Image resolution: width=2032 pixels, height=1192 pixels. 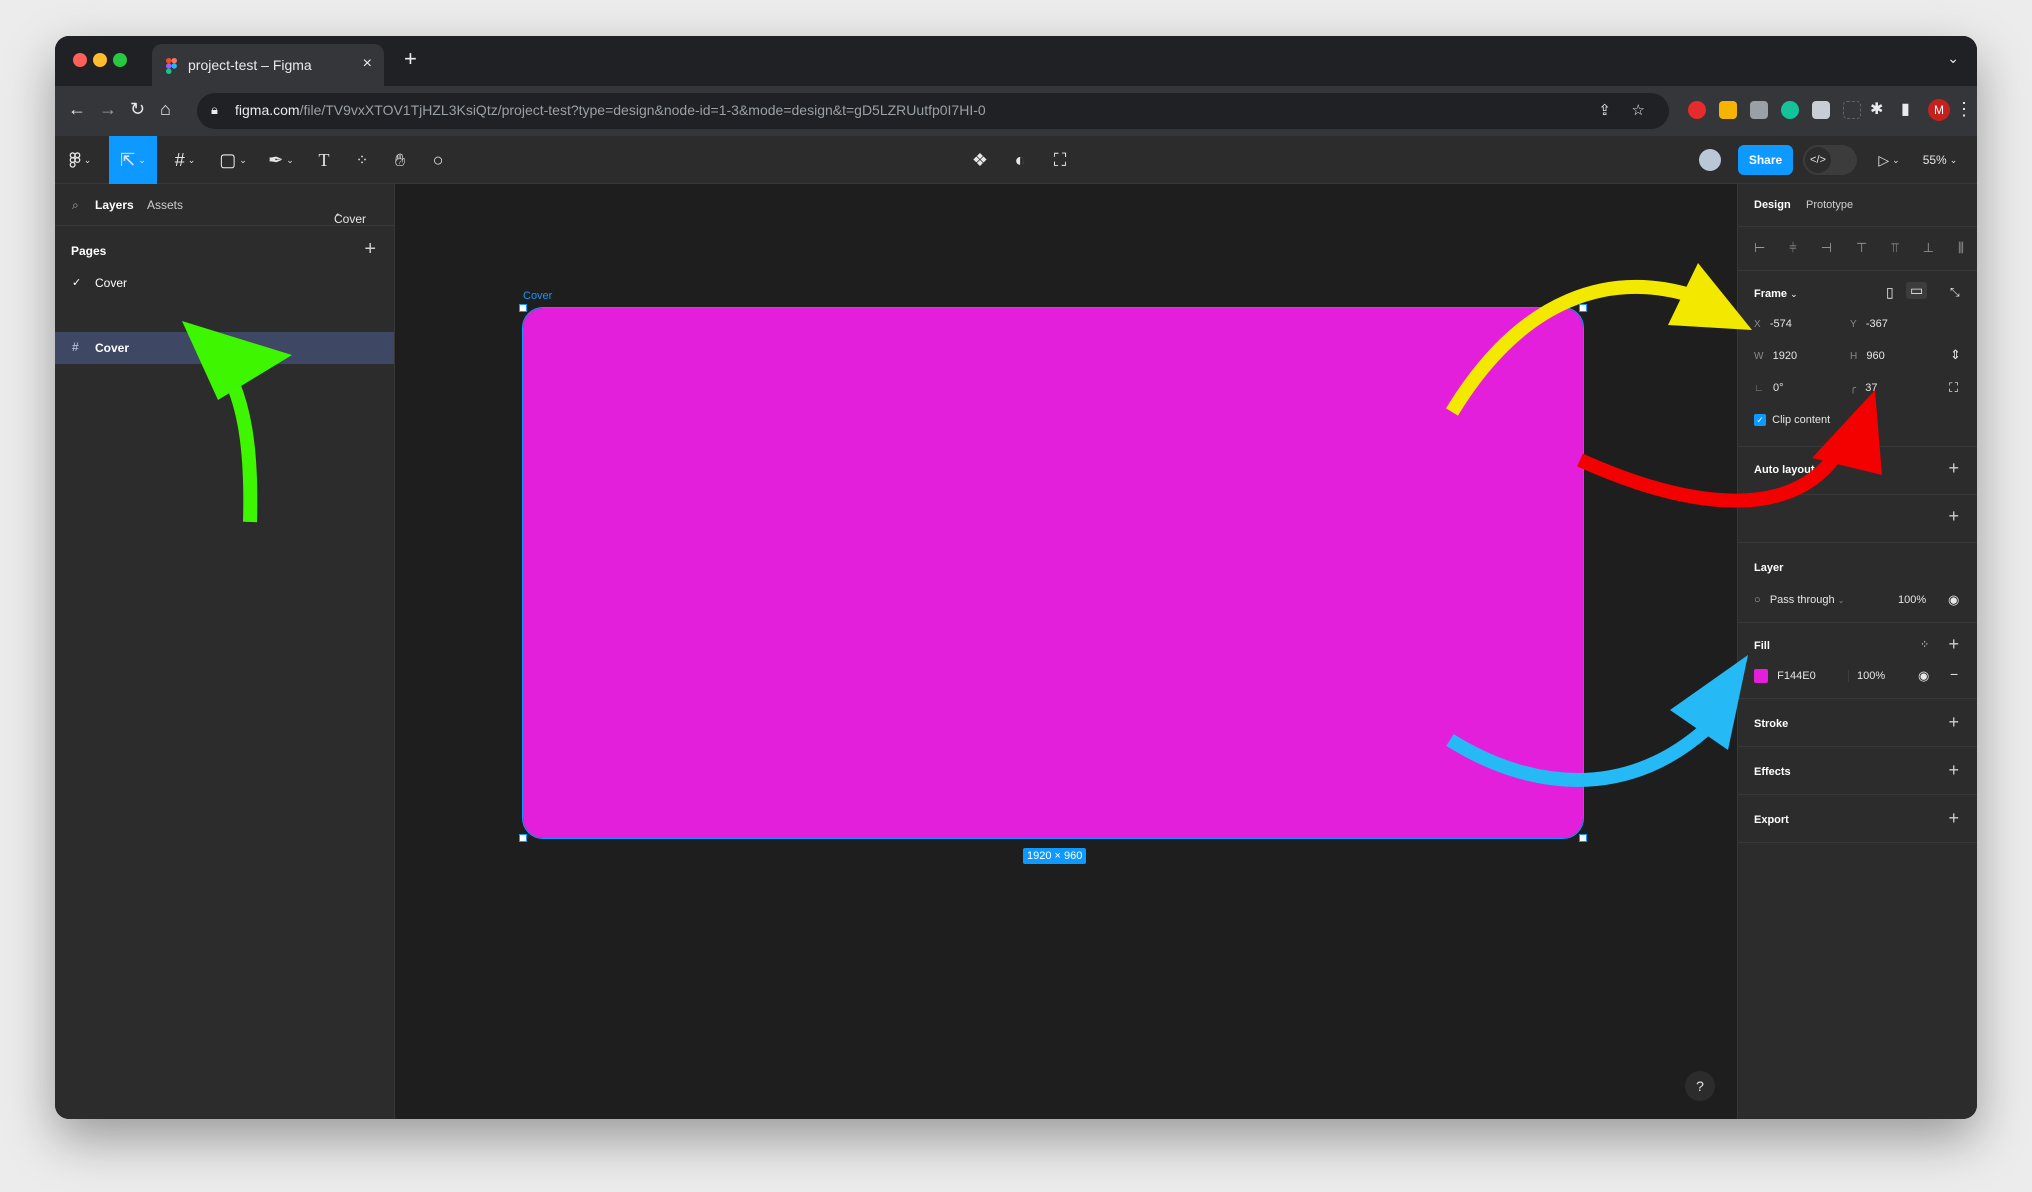 I want to click on side-panel-icon: ▮, so click(x=1905, y=109).